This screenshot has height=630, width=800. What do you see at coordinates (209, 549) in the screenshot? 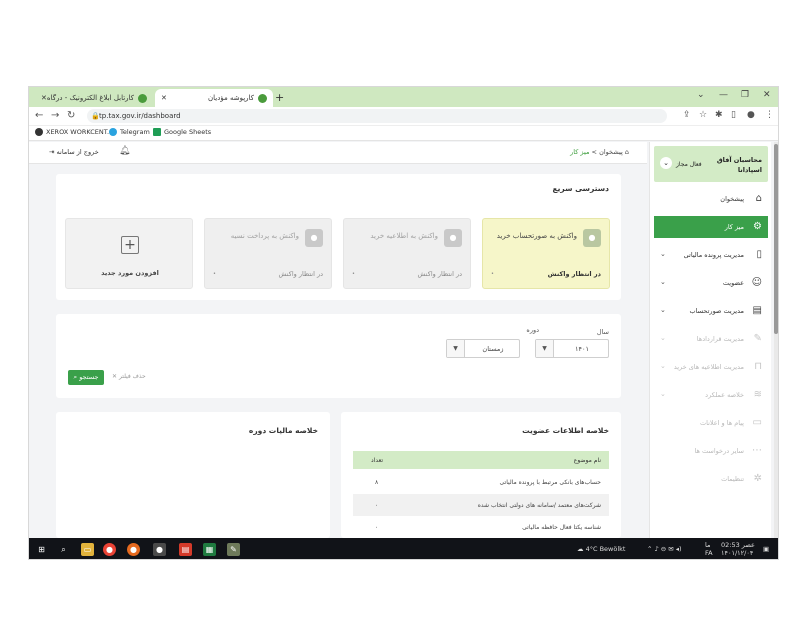
I see `excel-icon: ▦` at bounding box center [209, 549].